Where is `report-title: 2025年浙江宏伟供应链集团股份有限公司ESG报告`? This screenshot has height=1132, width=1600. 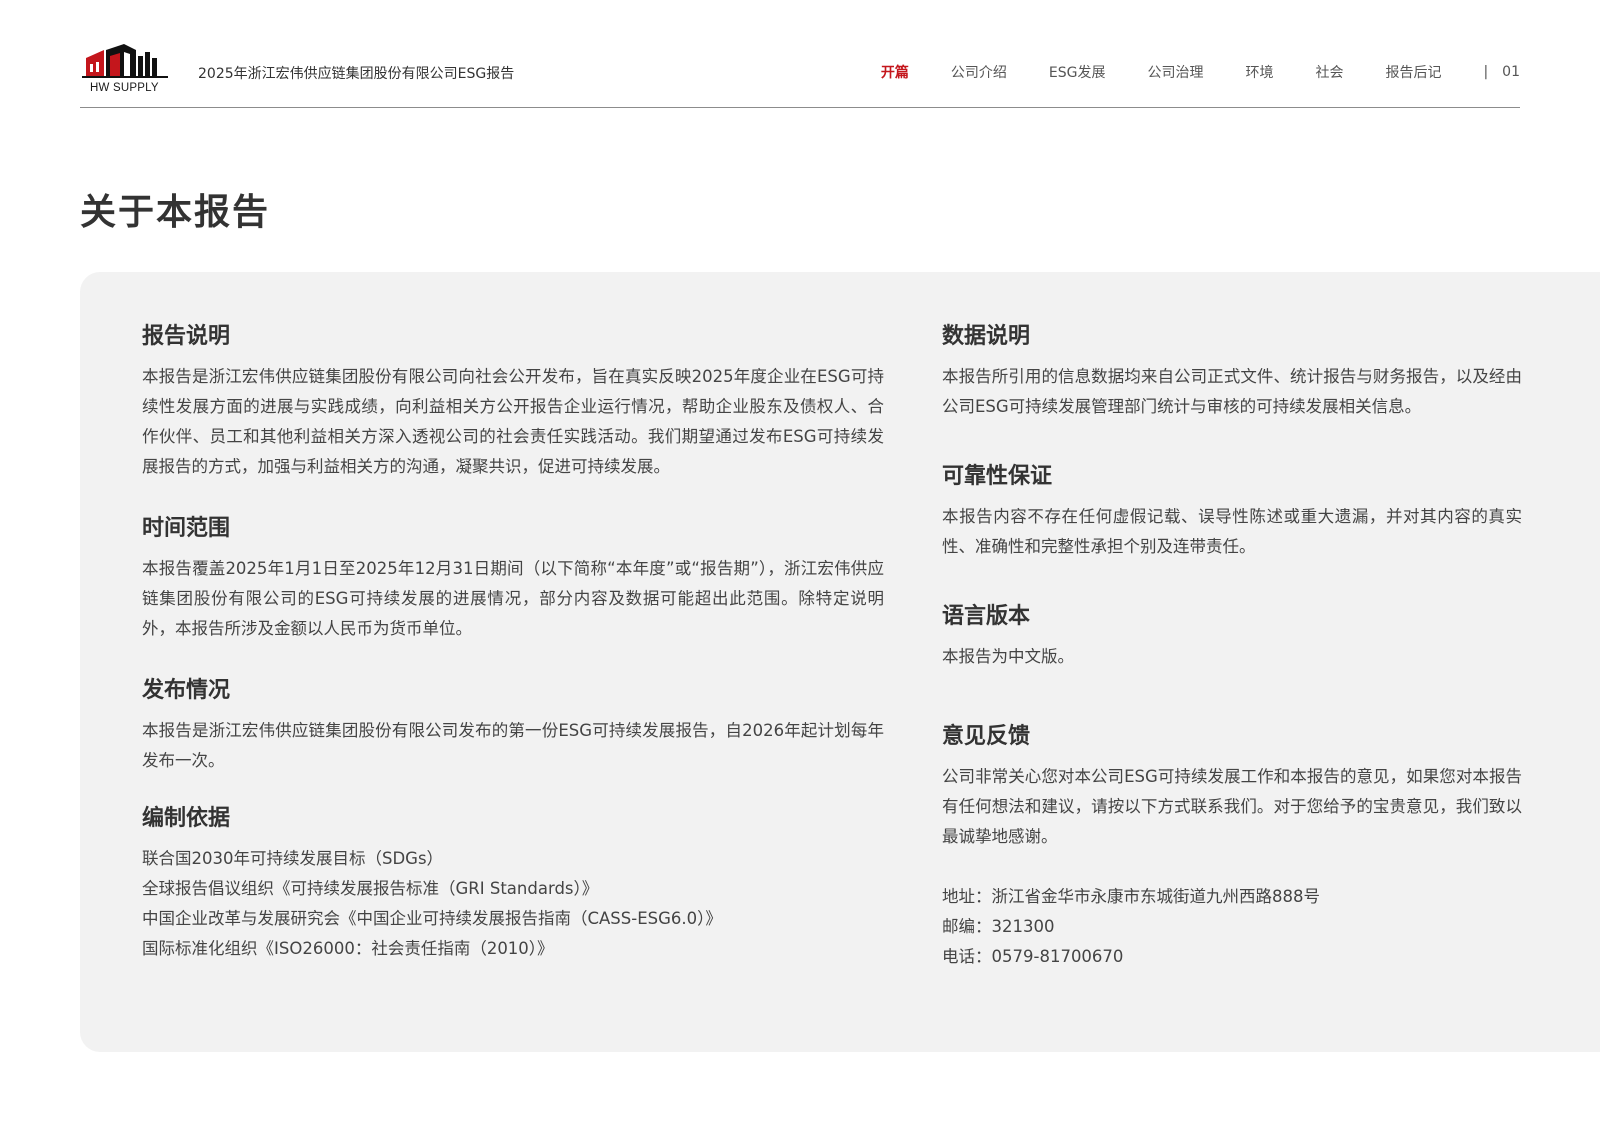
report-title: 2025年浙江宏伟供应链集团股份有限公司ESG报告 is located at coordinates (356, 74).